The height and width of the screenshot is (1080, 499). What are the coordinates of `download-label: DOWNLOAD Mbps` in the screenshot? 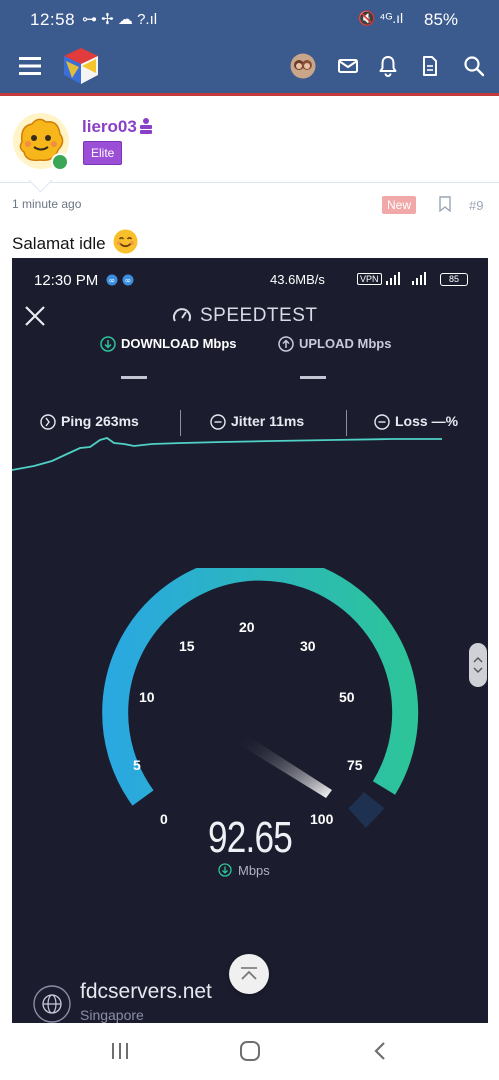 It's located at (179, 343).